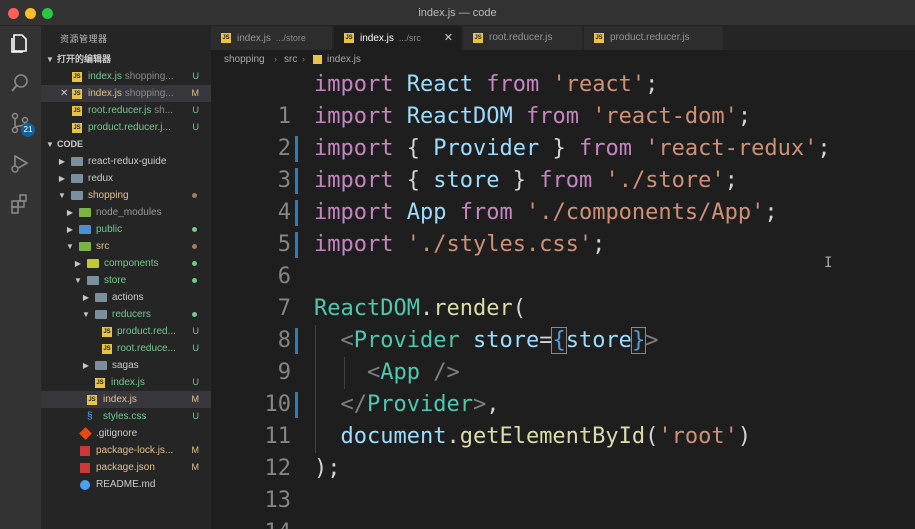 The height and width of the screenshot is (529, 915). What do you see at coordinates (244, 59) in the screenshot?
I see `breadcrumb-item: shopping` at bounding box center [244, 59].